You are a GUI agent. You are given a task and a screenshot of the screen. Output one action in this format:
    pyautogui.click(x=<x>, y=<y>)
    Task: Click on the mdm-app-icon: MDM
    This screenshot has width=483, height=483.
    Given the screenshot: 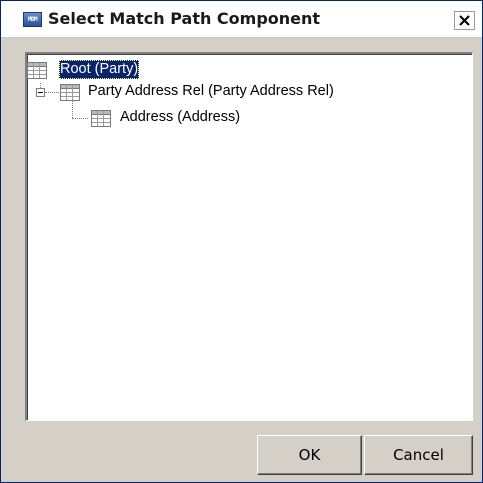 What is the action you would take?
    pyautogui.click(x=32, y=19)
    